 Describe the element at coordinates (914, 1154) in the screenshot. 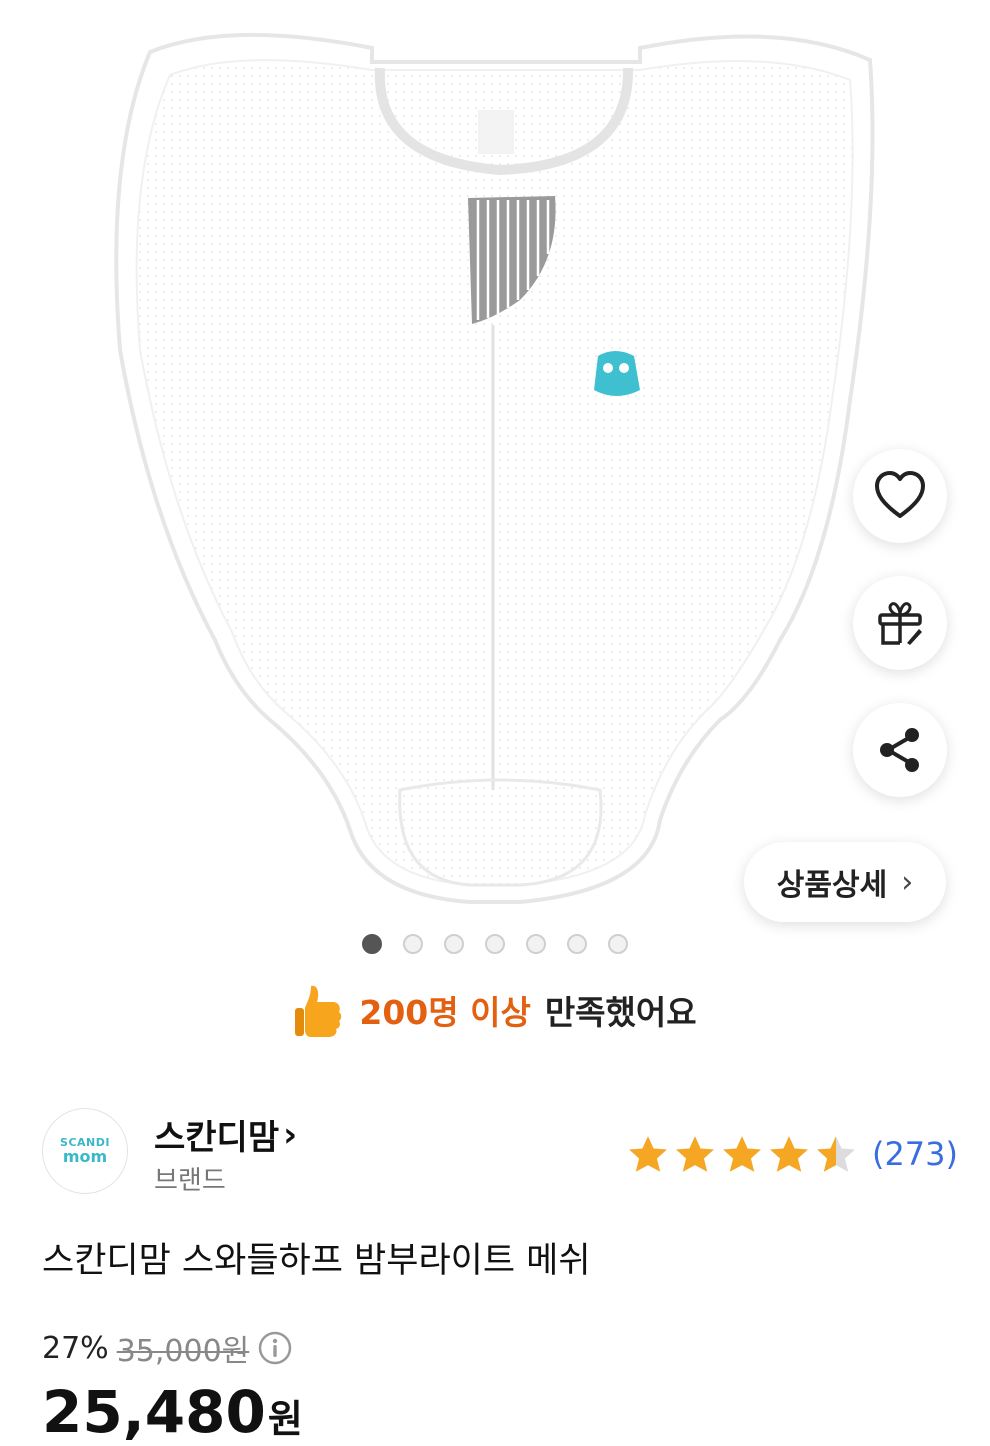

I see `review-count: (273)` at that location.